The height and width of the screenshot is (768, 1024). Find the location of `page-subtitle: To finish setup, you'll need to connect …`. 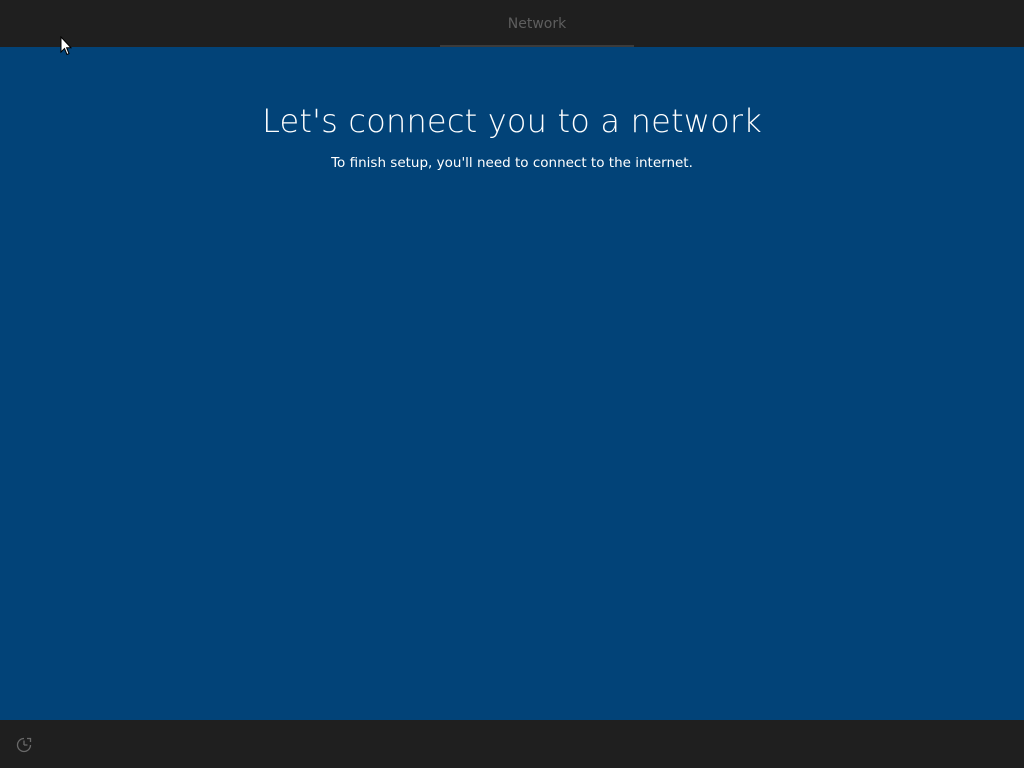

page-subtitle: To finish setup, you'll need to connect … is located at coordinates (512, 163).